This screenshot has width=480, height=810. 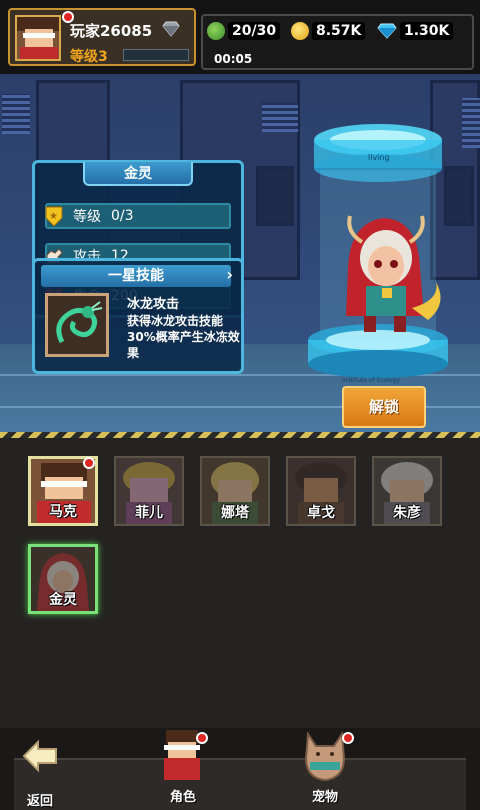 What do you see at coordinates (63, 491) in the screenshot?
I see `hero-slot-mark: 马克` at bounding box center [63, 491].